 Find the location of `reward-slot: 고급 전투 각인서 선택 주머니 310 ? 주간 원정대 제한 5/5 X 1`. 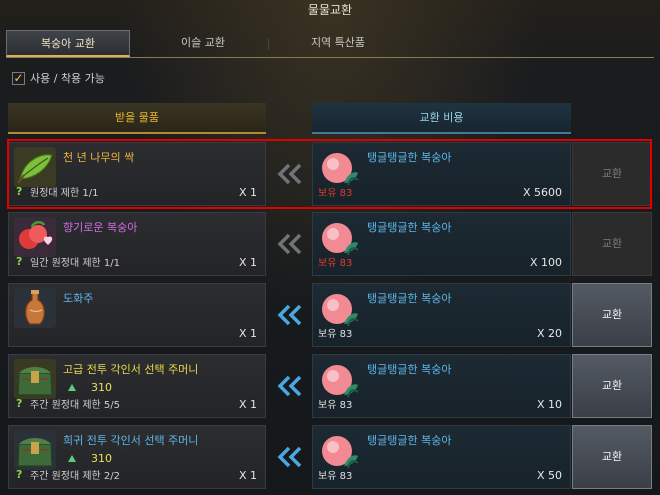

reward-slot: 고급 전투 각인서 선택 주머니 310 ? 주간 원정대 제한 5/5 X 1 is located at coordinates (137, 386).